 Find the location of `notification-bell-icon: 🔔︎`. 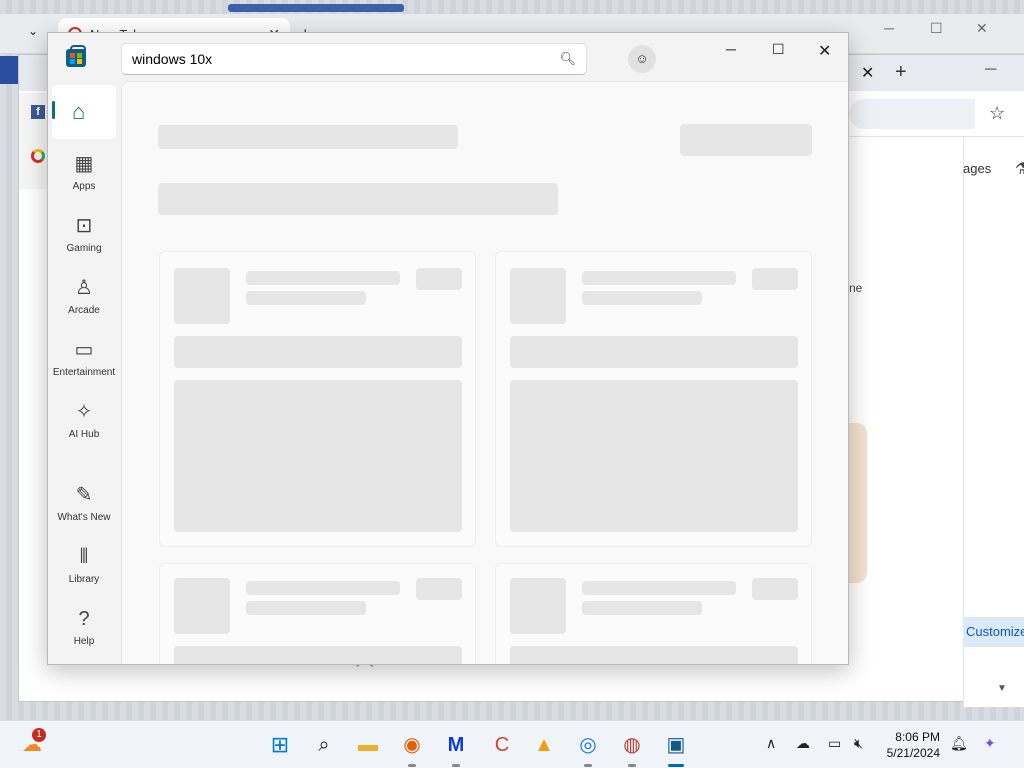

notification-bell-icon: 🔔︎ is located at coordinates (959, 743).